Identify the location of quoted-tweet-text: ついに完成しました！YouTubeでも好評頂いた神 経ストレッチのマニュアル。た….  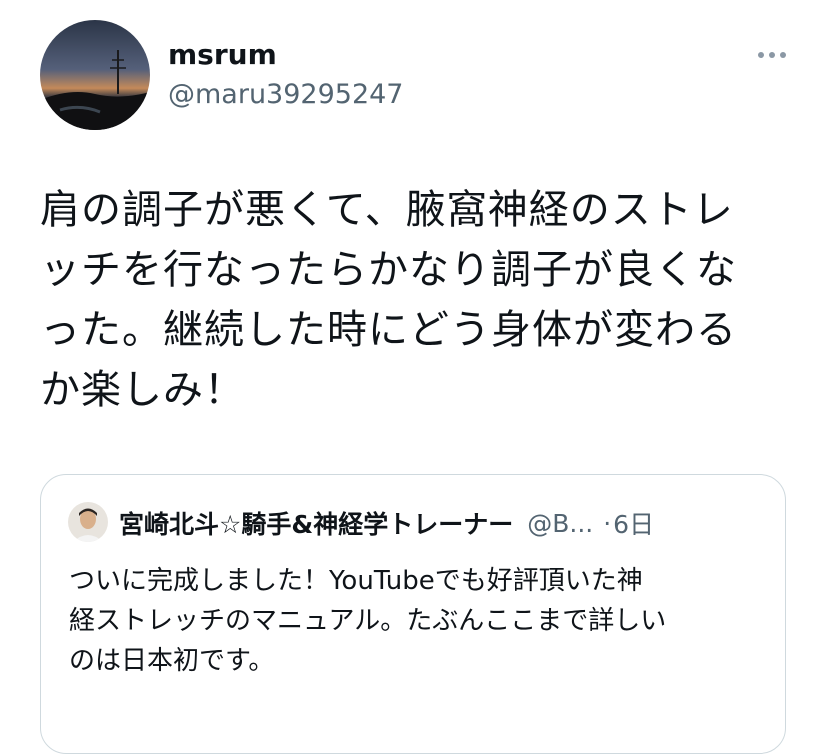
(368, 621).